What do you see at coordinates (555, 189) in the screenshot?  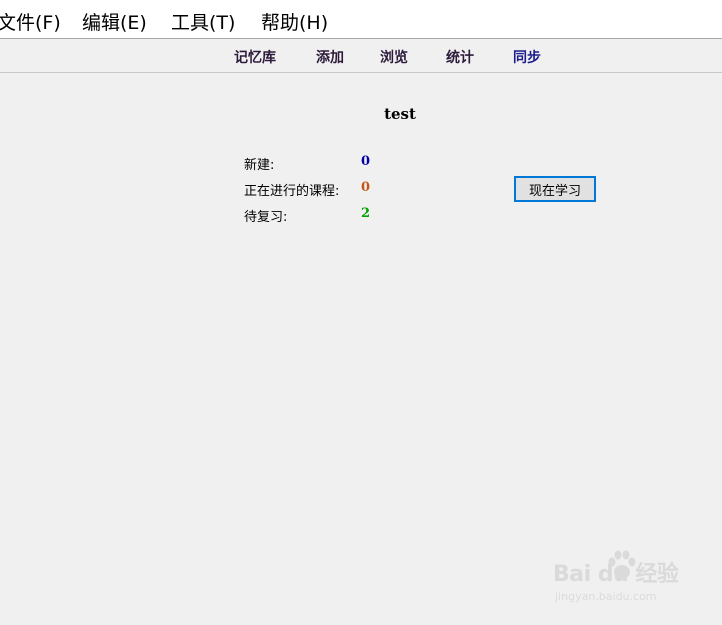 I see `study-now-button: 现在学习` at bounding box center [555, 189].